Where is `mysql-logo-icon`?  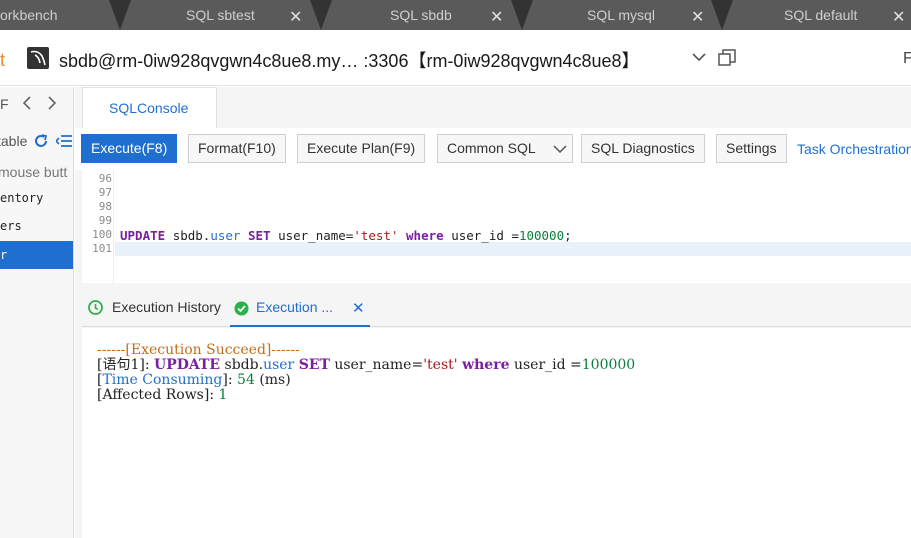
mysql-logo-icon is located at coordinates (38, 58).